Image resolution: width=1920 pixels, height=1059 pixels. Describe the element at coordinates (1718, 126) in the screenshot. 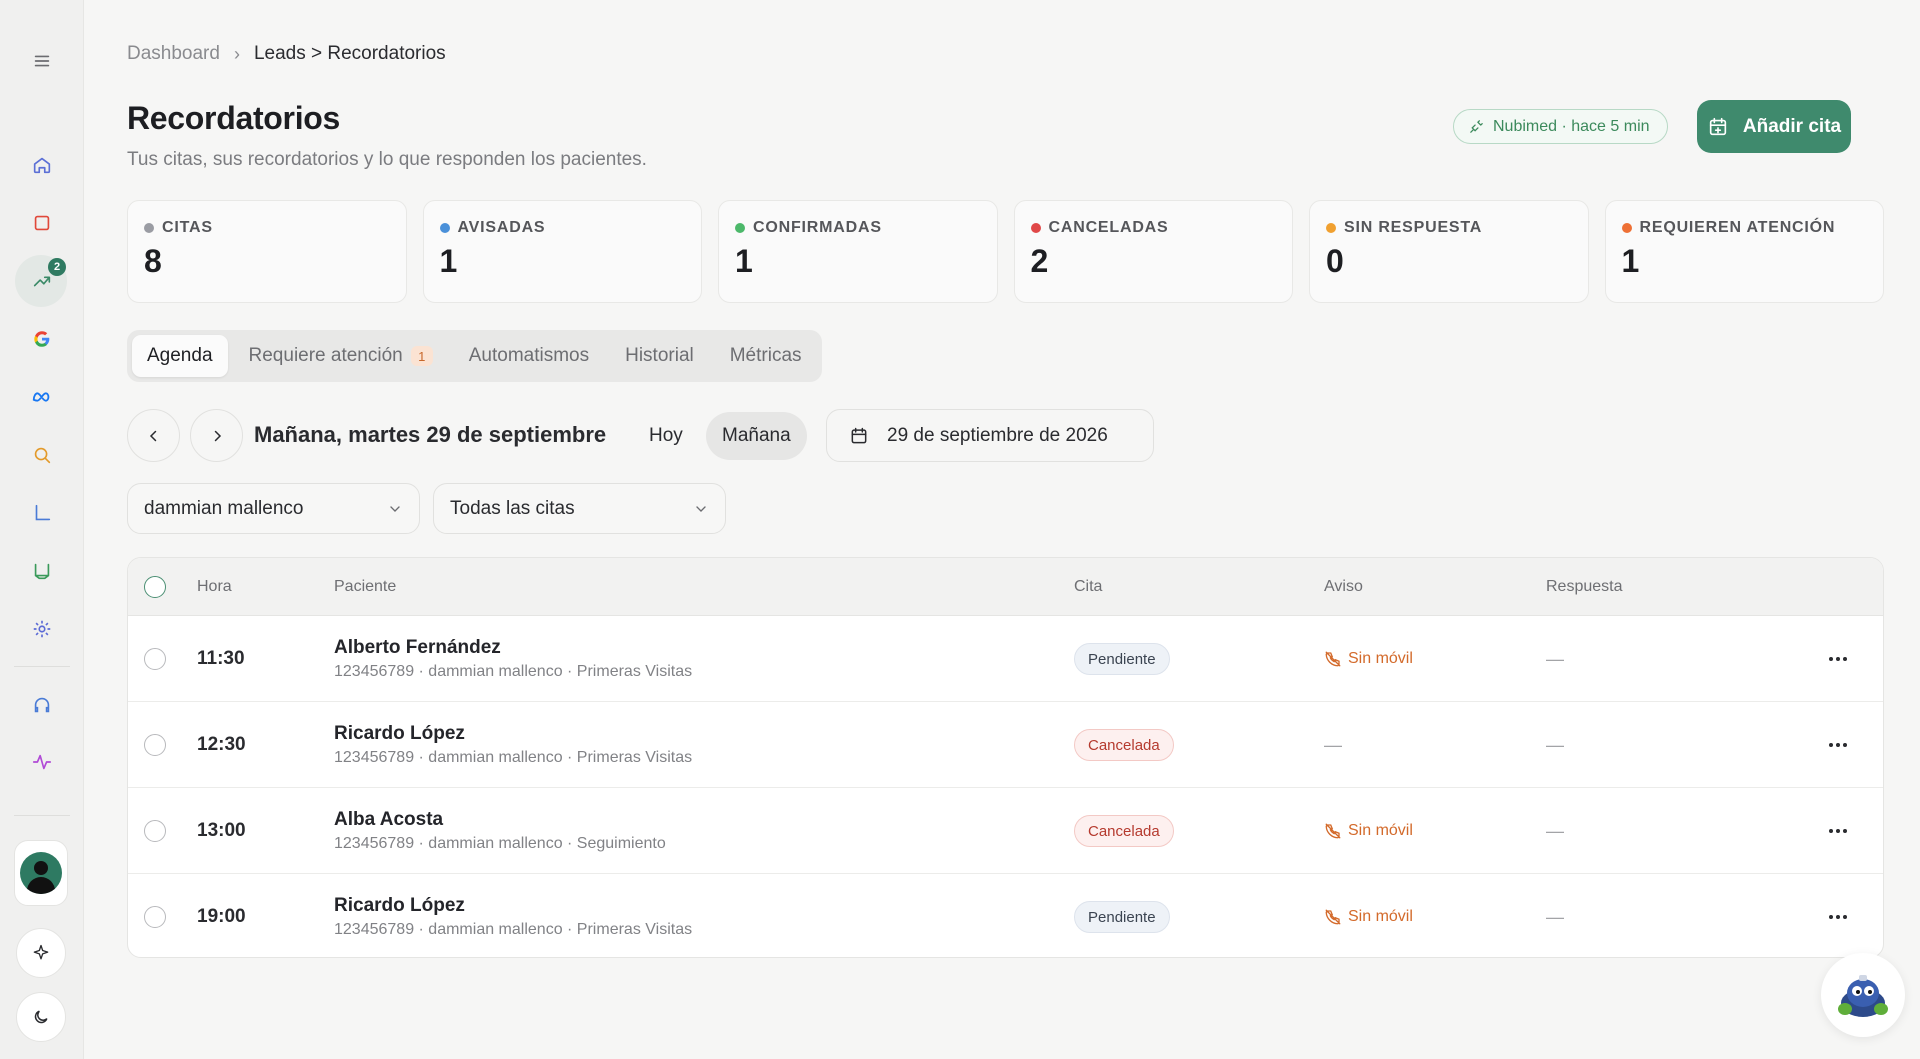

I see `calendar-plus-icon` at that location.